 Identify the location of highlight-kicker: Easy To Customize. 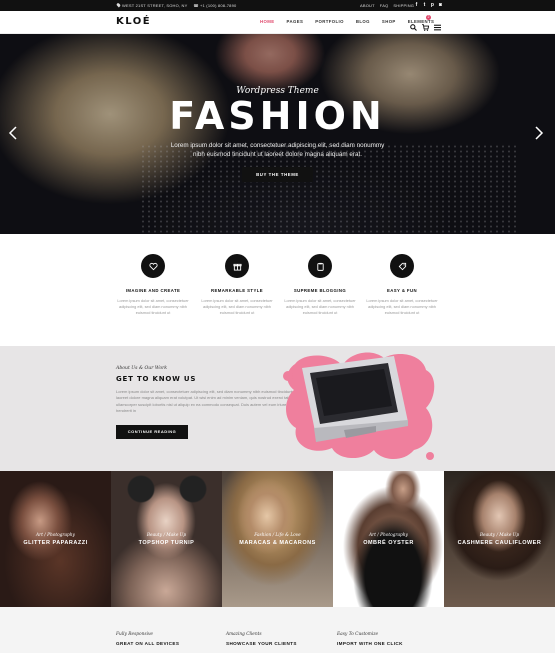
(358, 634).